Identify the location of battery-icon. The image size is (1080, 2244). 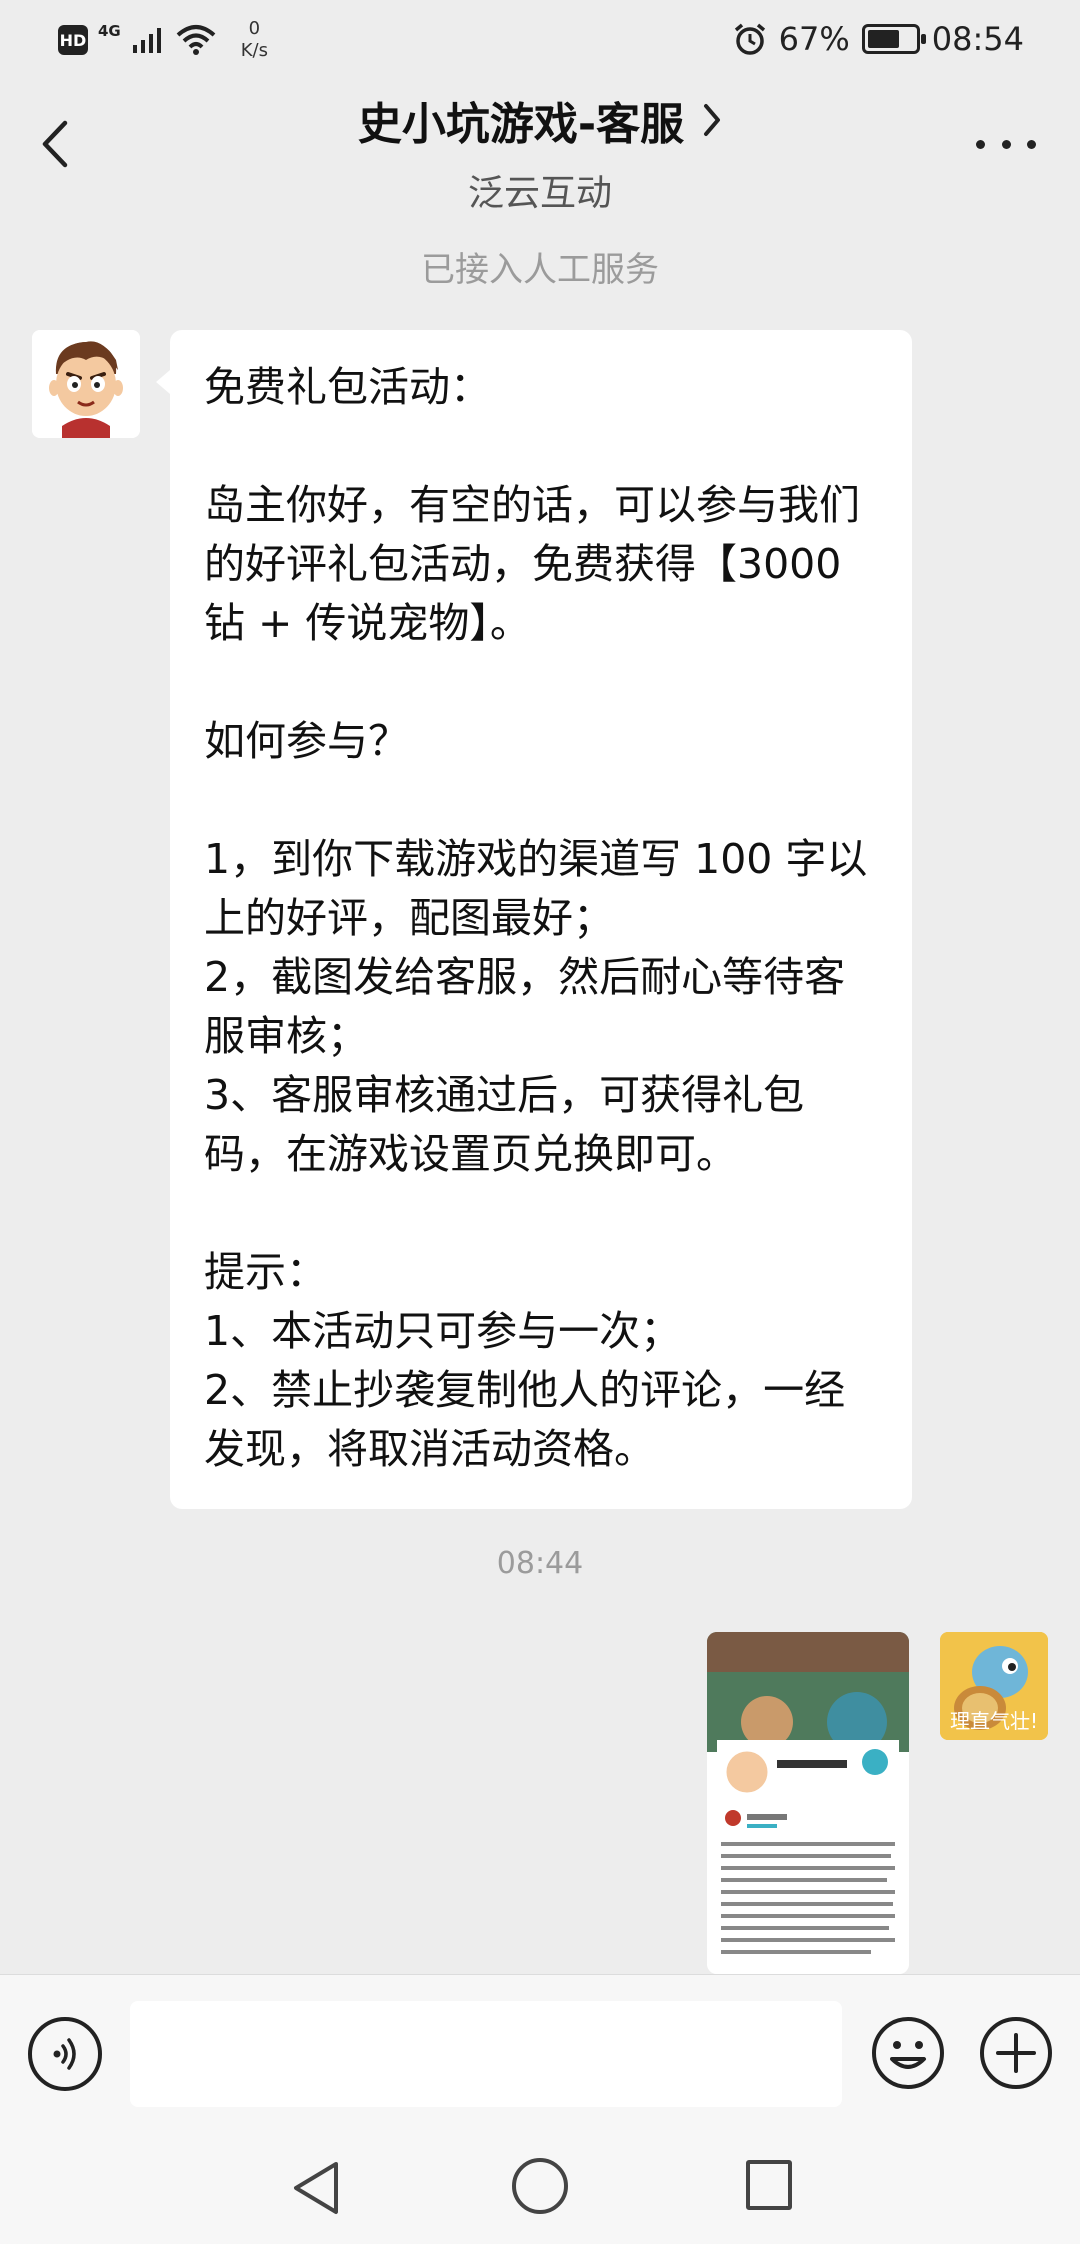
(893, 39).